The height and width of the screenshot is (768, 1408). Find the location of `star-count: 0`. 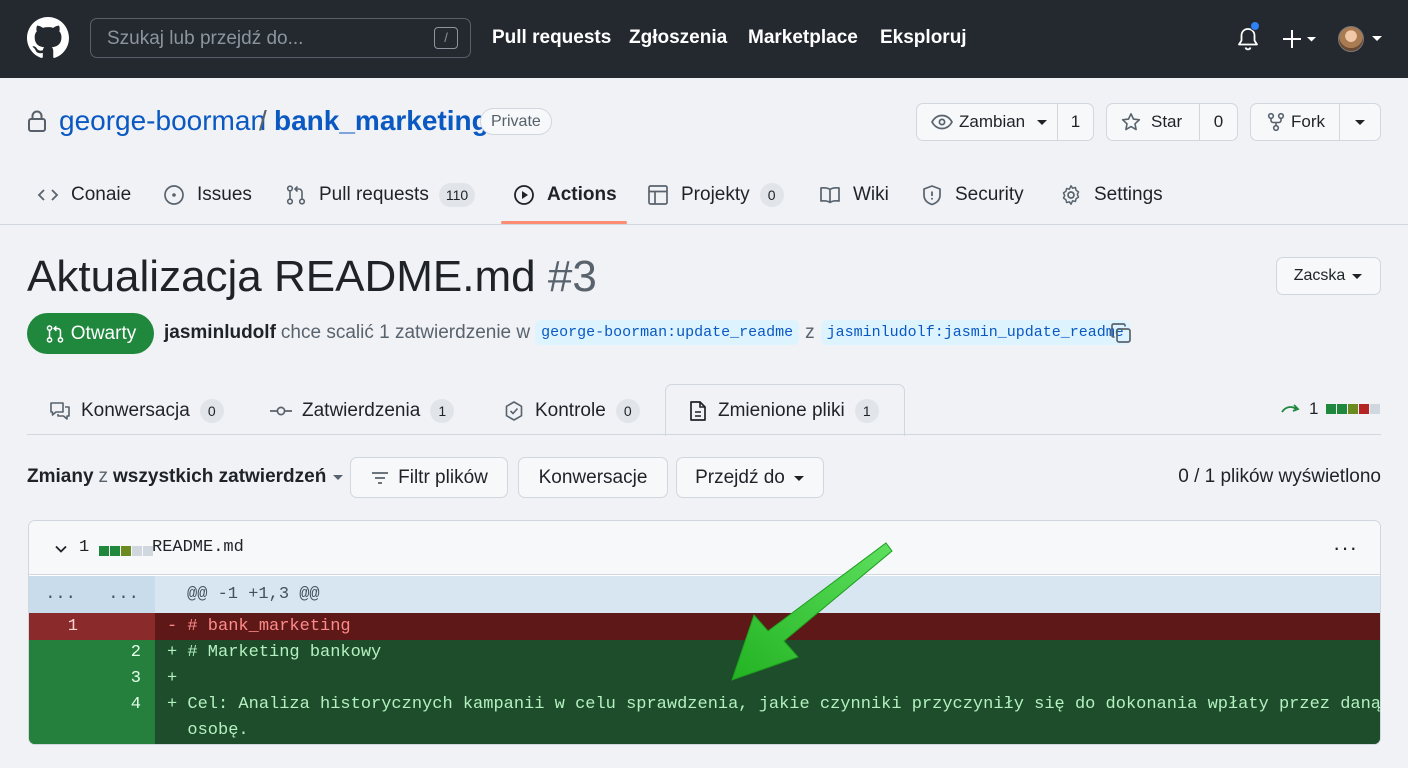

star-count: 0 is located at coordinates (1218, 122).